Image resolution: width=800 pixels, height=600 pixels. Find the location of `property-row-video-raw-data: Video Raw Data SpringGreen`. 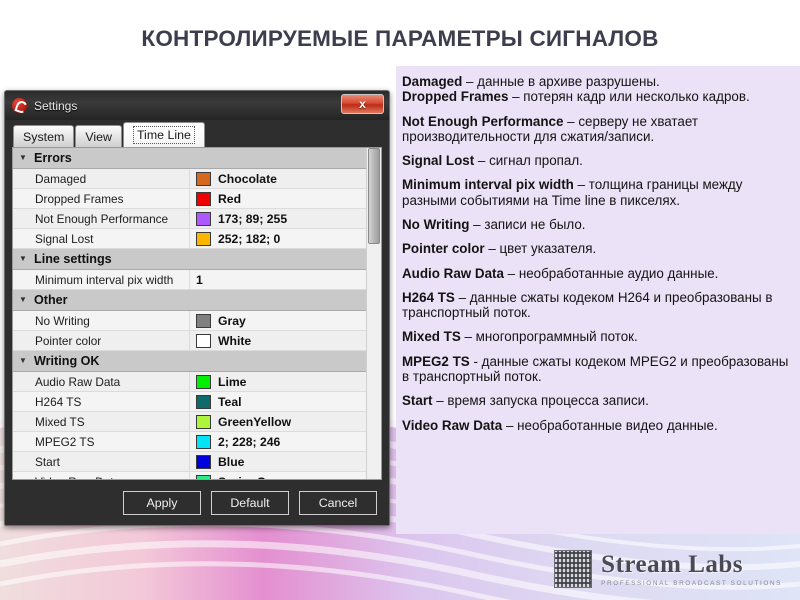

property-row-video-raw-data: Video Raw Data SpringGreen is located at coordinates (189, 475).